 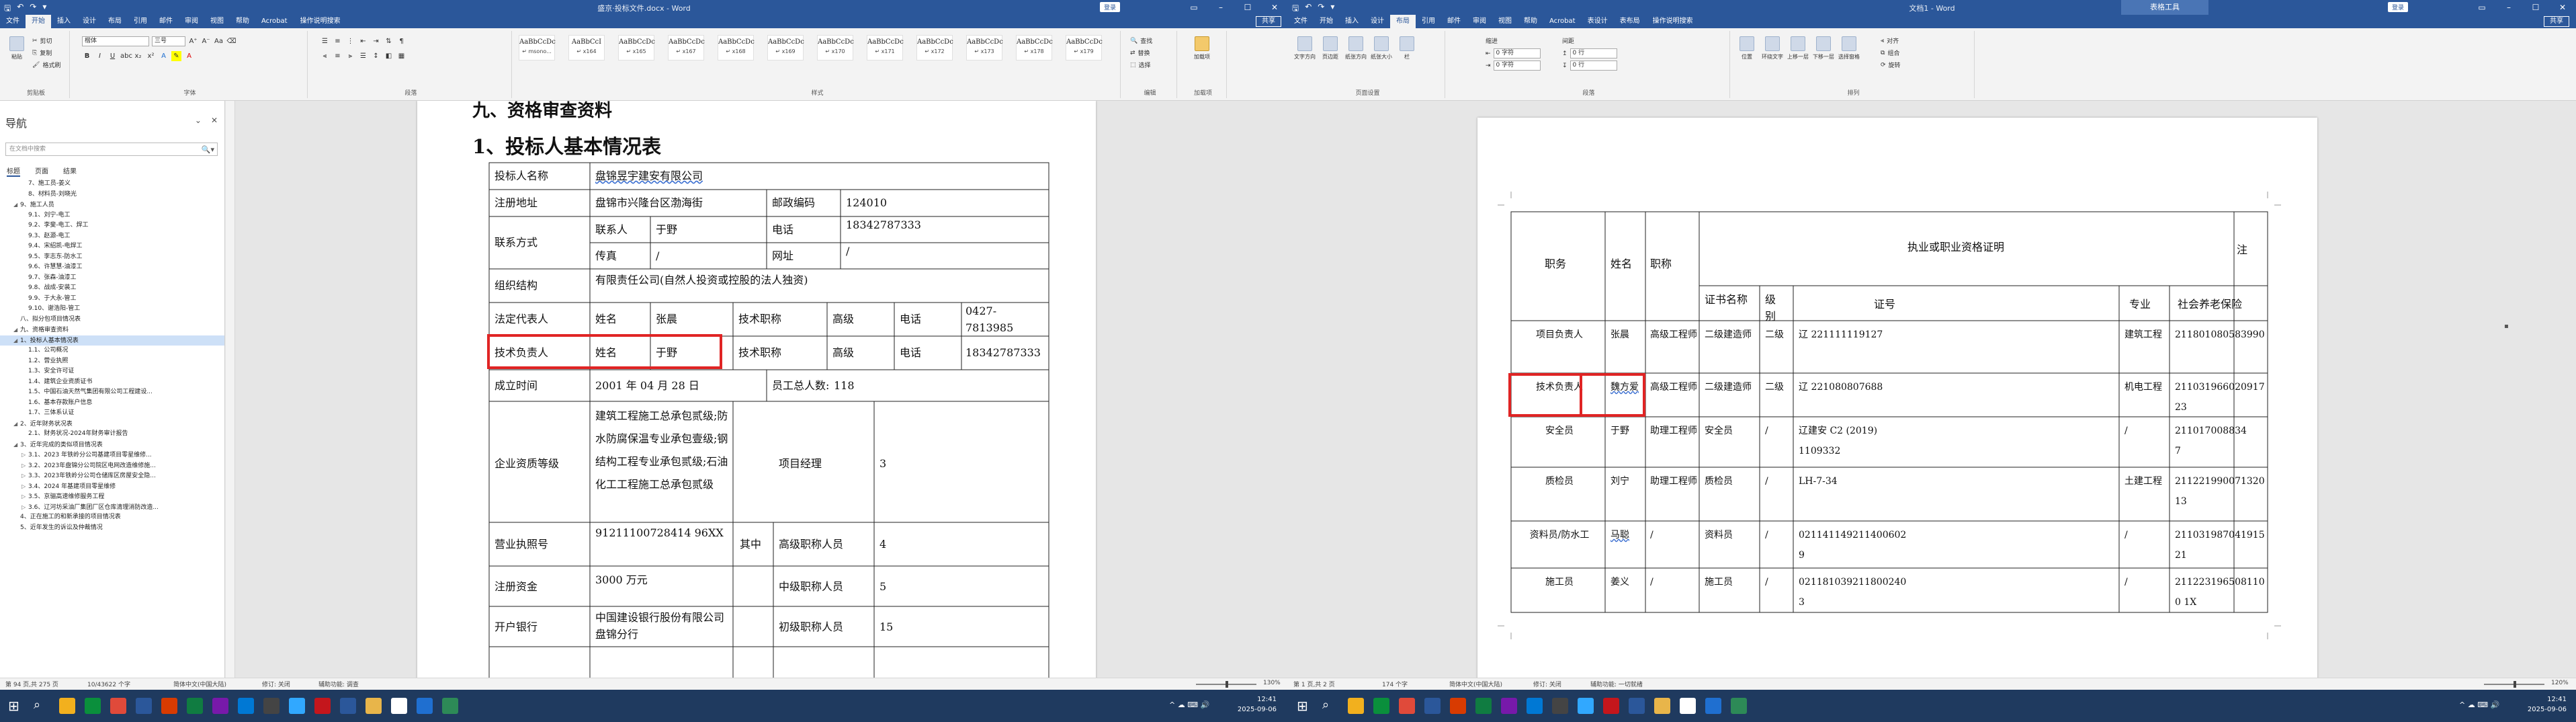 What do you see at coordinates (350, 41) in the screenshot?
I see `multilevel-list-icon: ⋮` at bounding box center [350, 41].